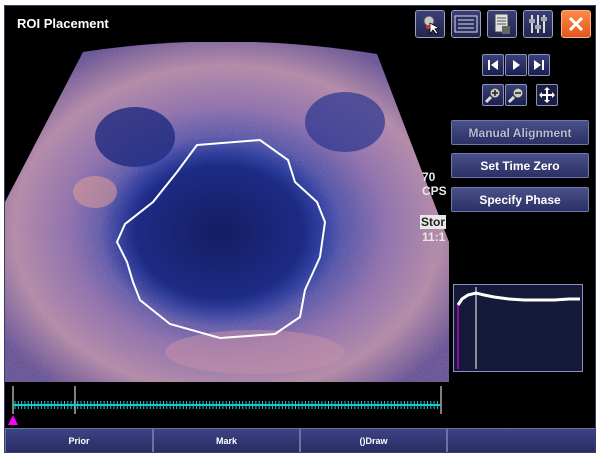 Image resolution: width=600 pixels, height=458 pixels. I want to click on roi-tool-icon, so click(432, 25).